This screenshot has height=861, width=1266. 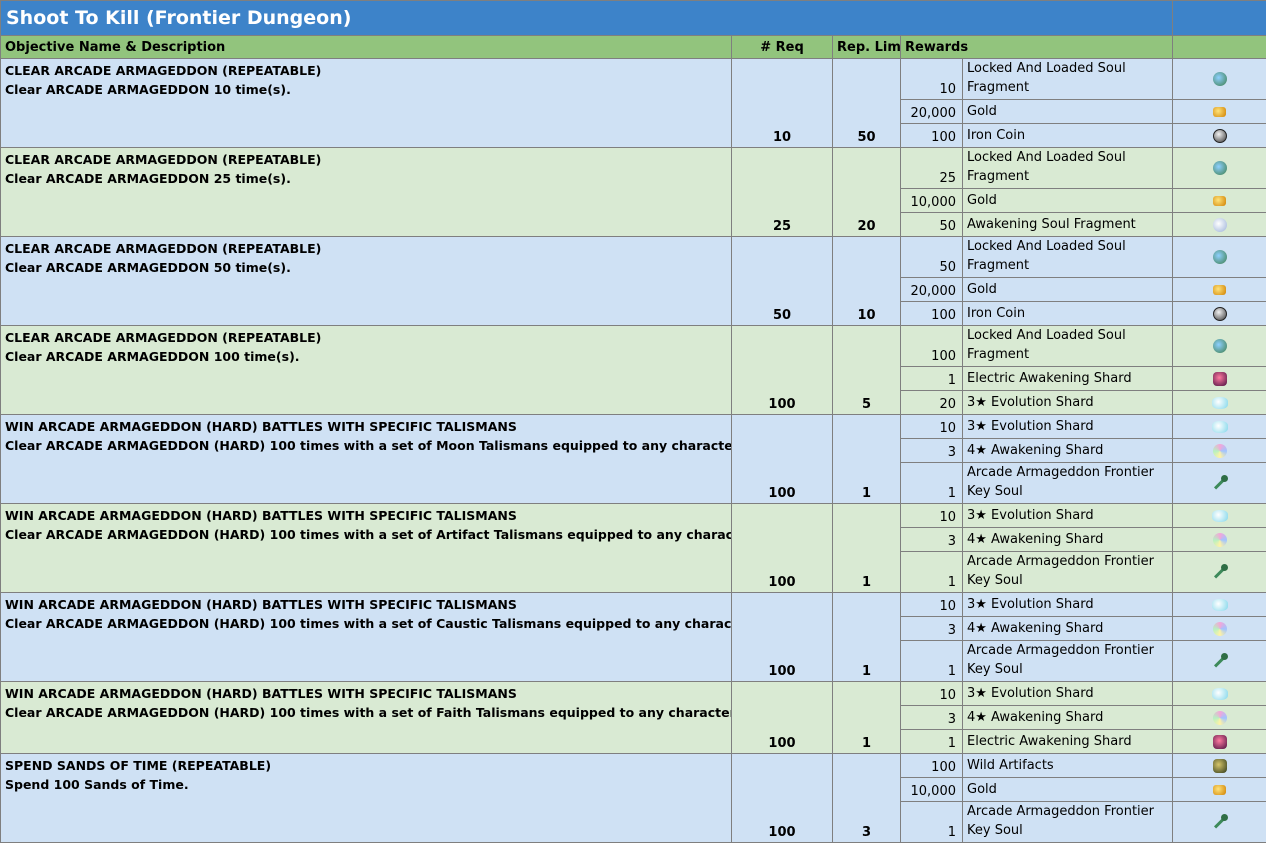 I want to click on objective-description: Spend 100 Sands of Time., so click(x=97, y=784).